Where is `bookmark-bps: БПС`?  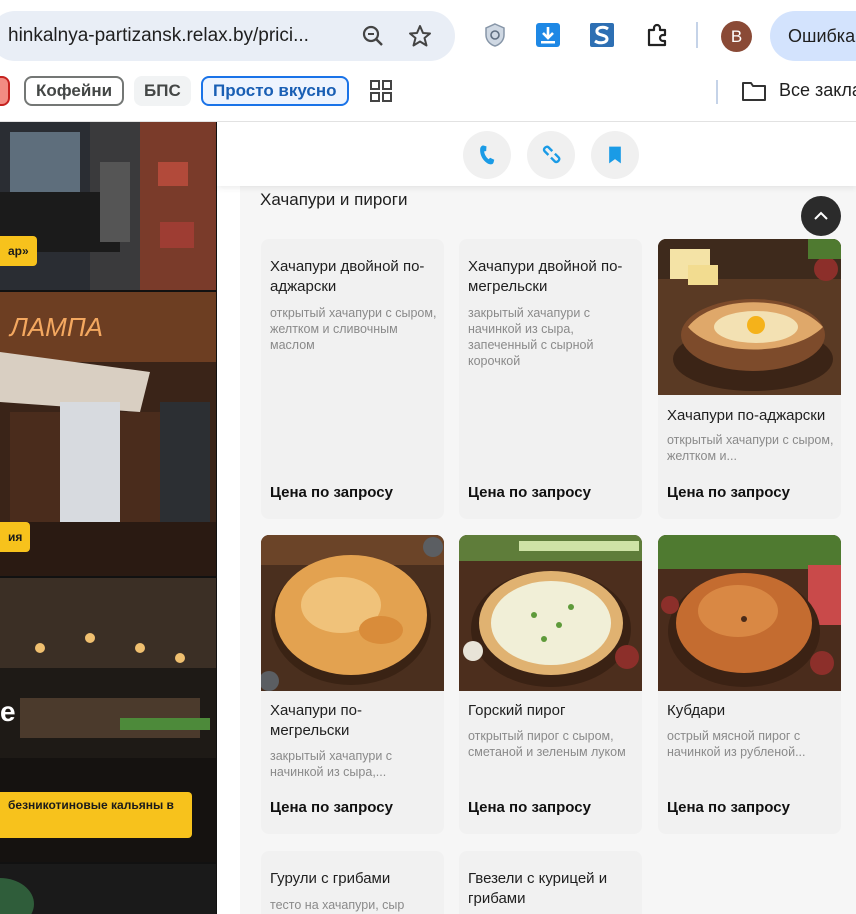 bookmark-bps: БПС is located at coordinates (162, 91).